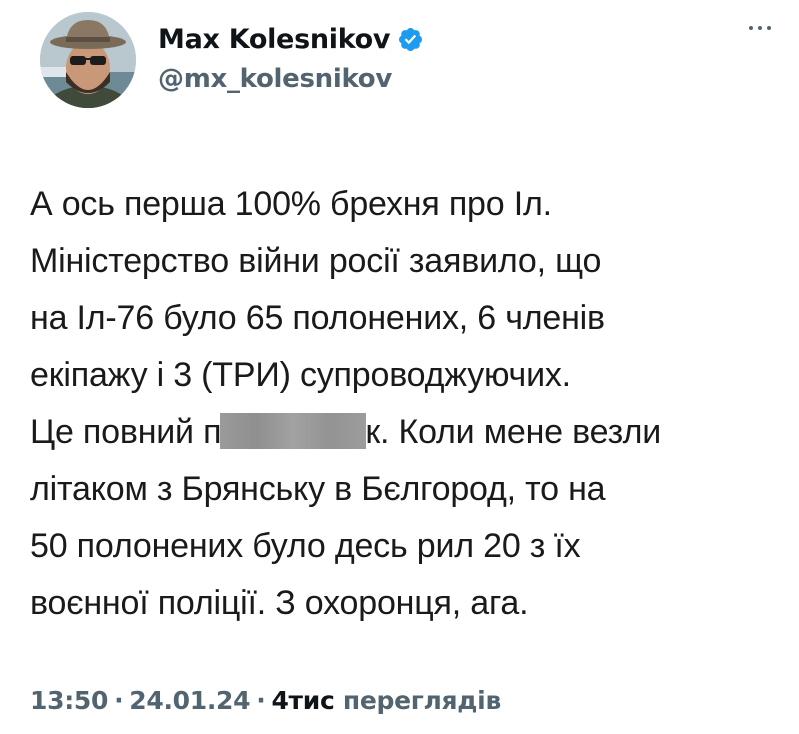 The image size is (799, 734). I want to click on tweet-date: 24.01.24, so click(189, 700).